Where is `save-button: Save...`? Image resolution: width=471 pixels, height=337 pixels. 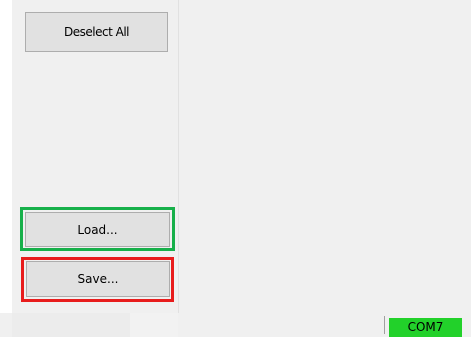
save-button: Save... is located at coordinates (98, 279).